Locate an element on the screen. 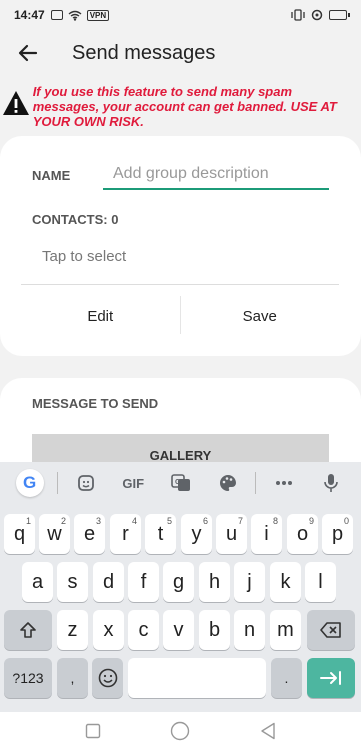 This screenshot has width=361, height=754. key-label: o is located at coordinates (302, 533).